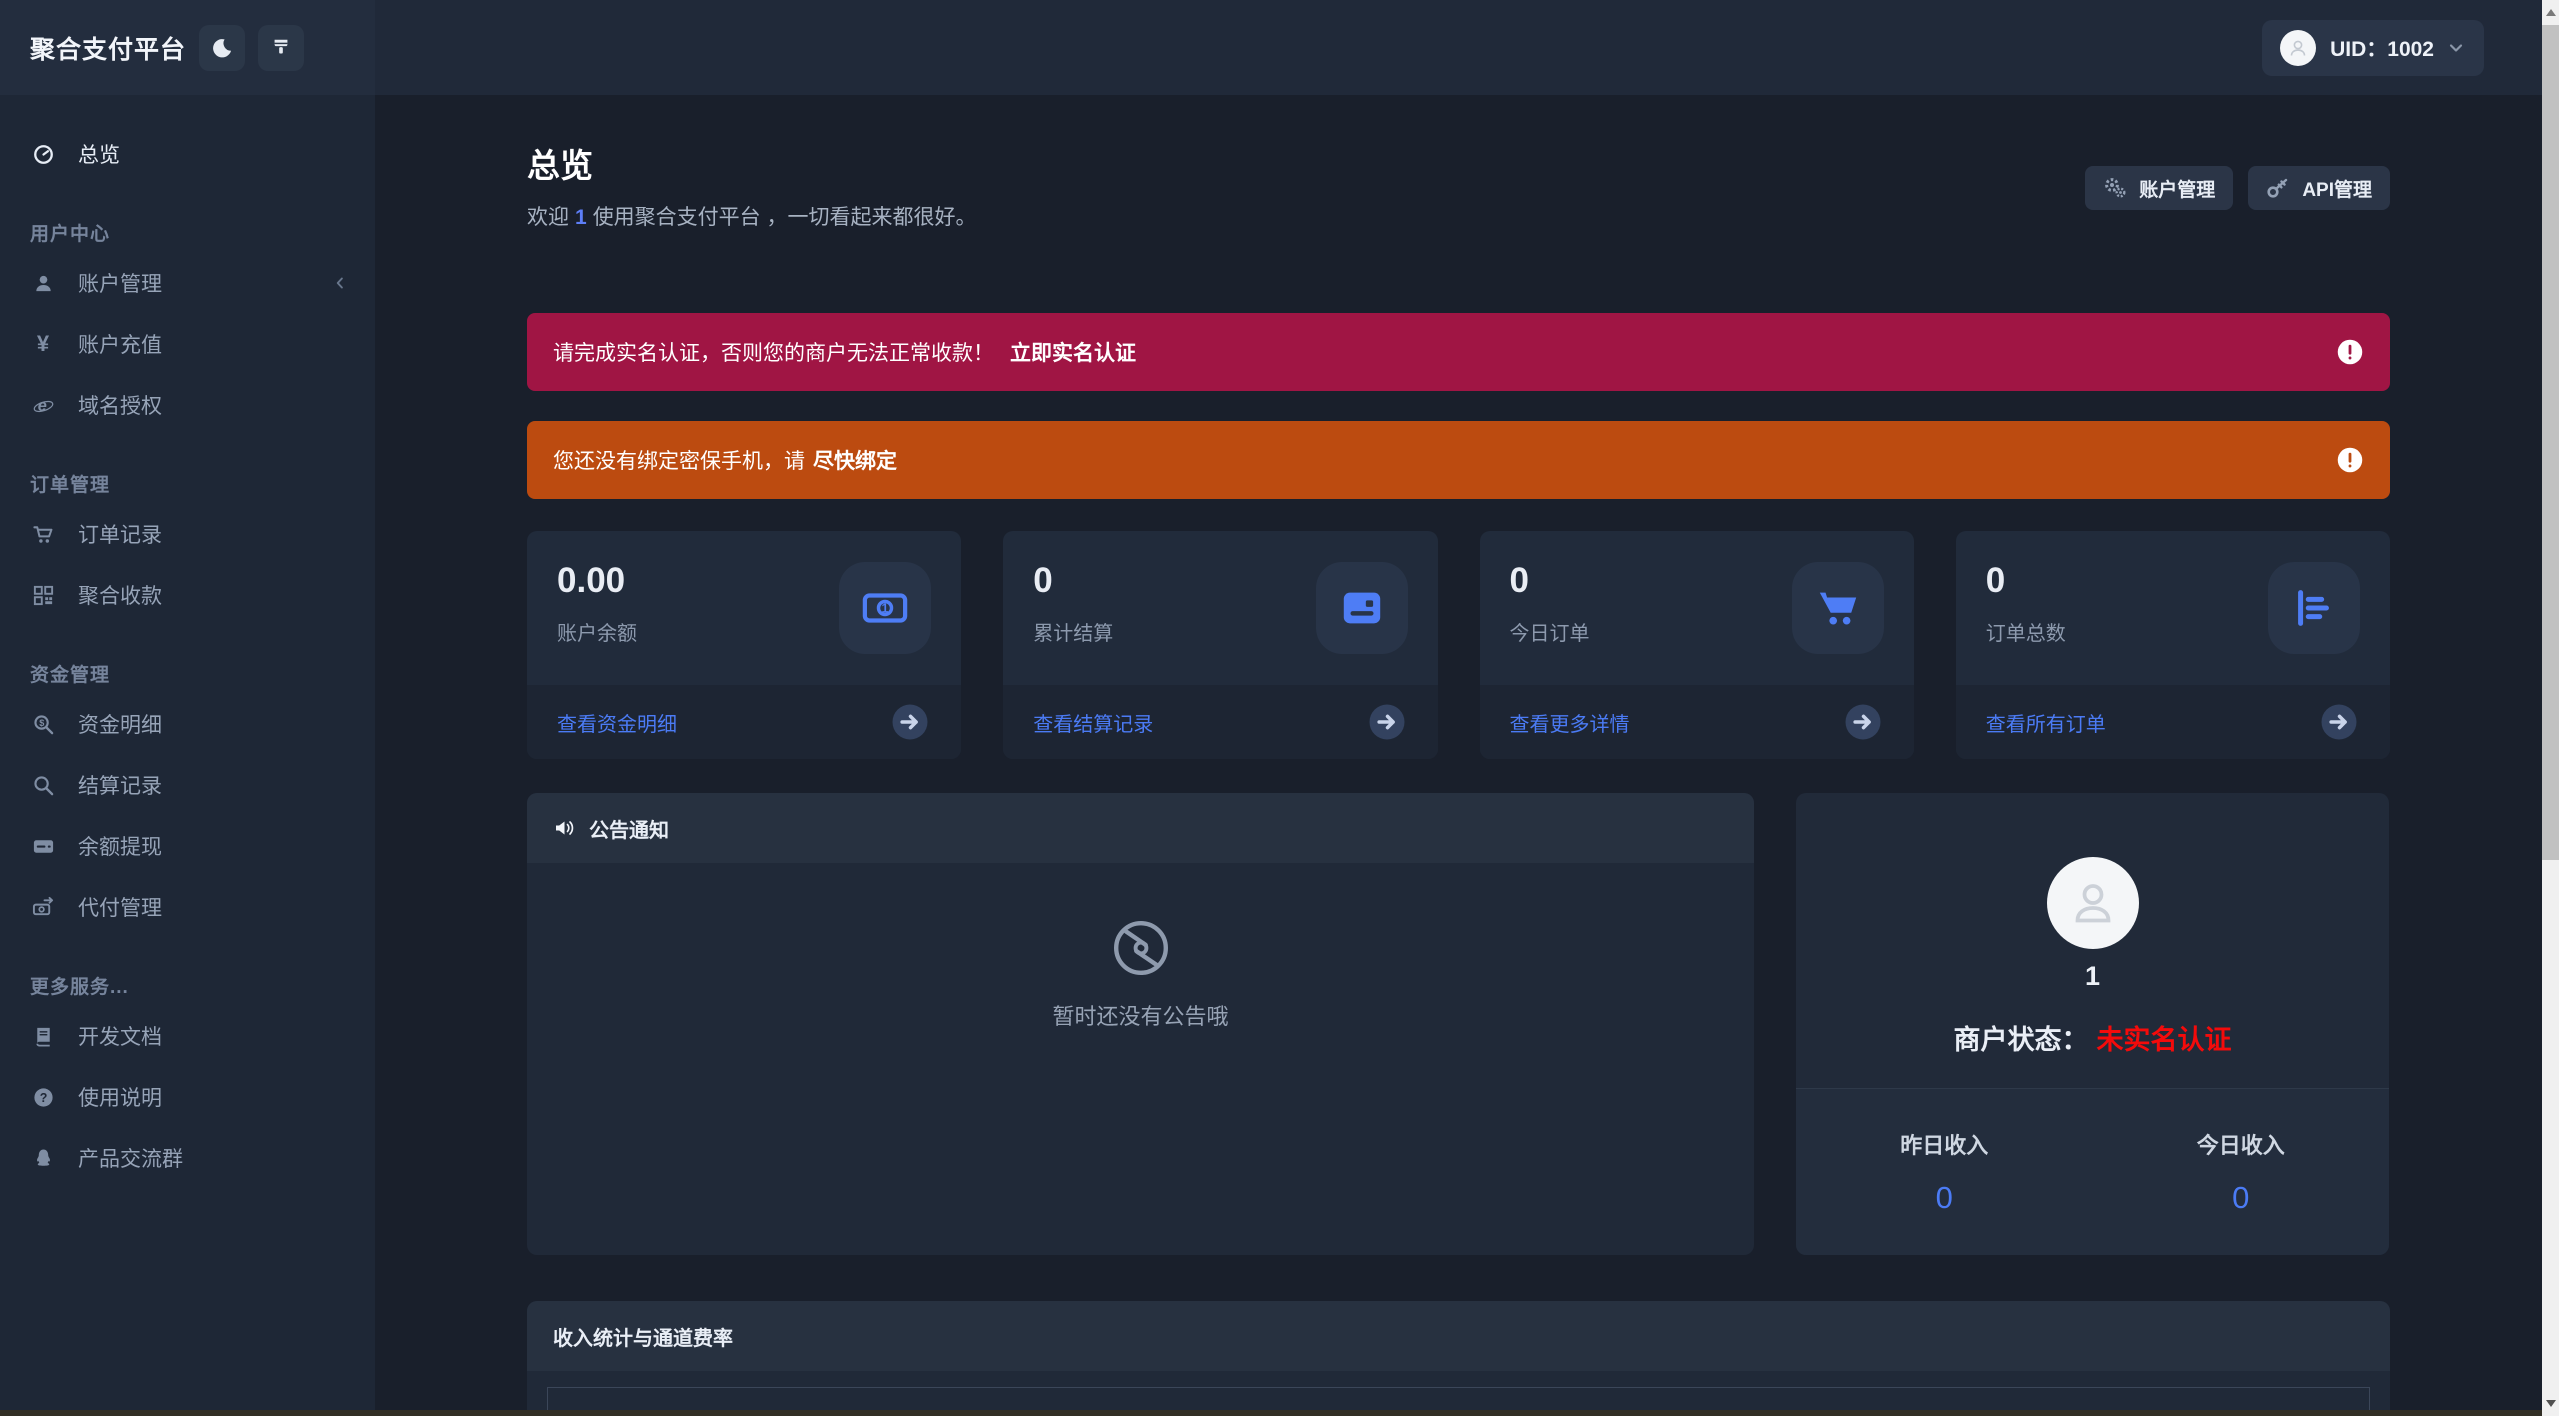  What do you see at coordinates (2456, 48) in the screenshot?
I see `chevron-down-icon` at bounding box center [2456, 48].